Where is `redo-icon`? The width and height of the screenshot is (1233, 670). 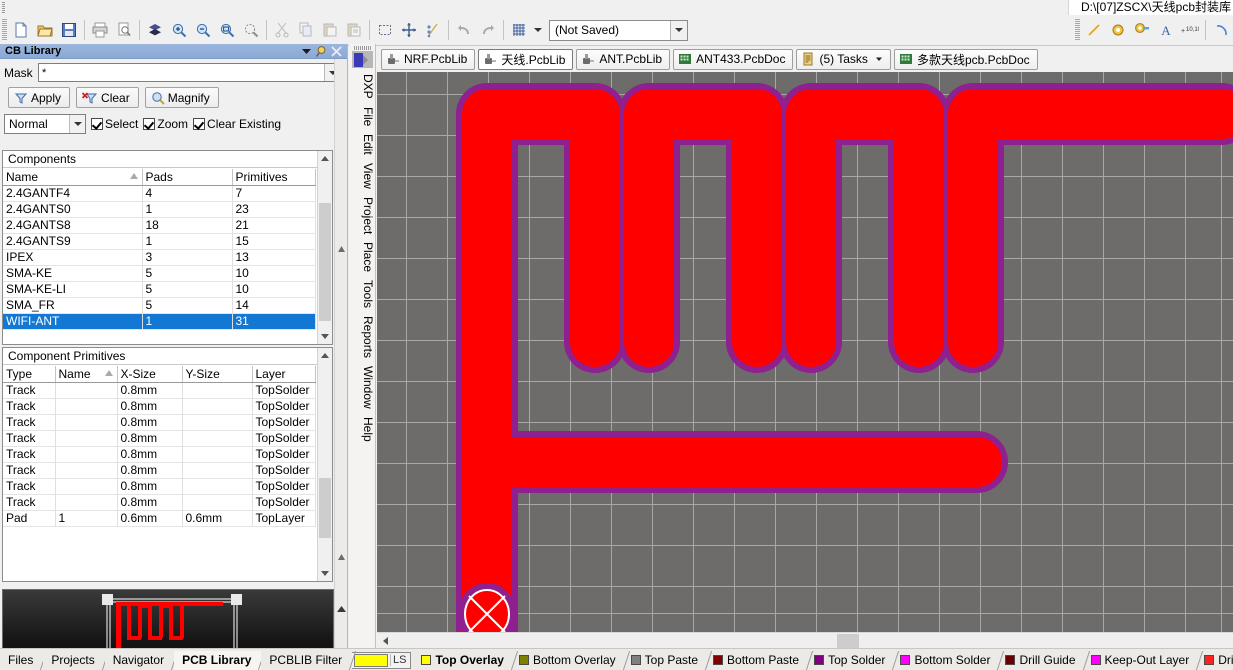
redo-icon is located at coordinates (488, 30).